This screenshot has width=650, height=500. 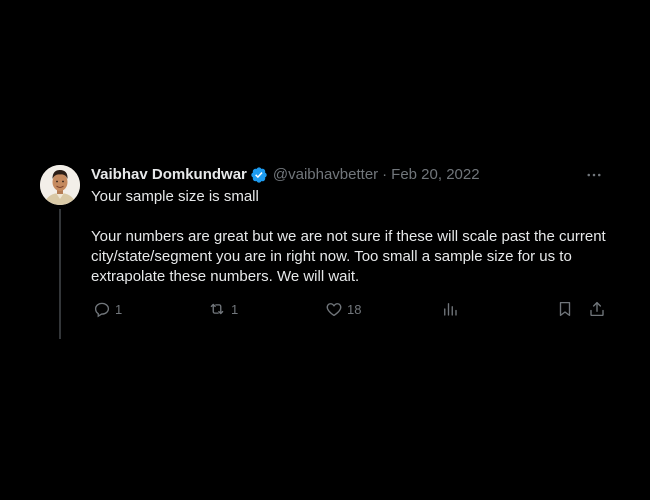 What do you see at coordinates (354, 309) in the screenshot?
I see `like-count: 18` at bounding box center [354, 309].